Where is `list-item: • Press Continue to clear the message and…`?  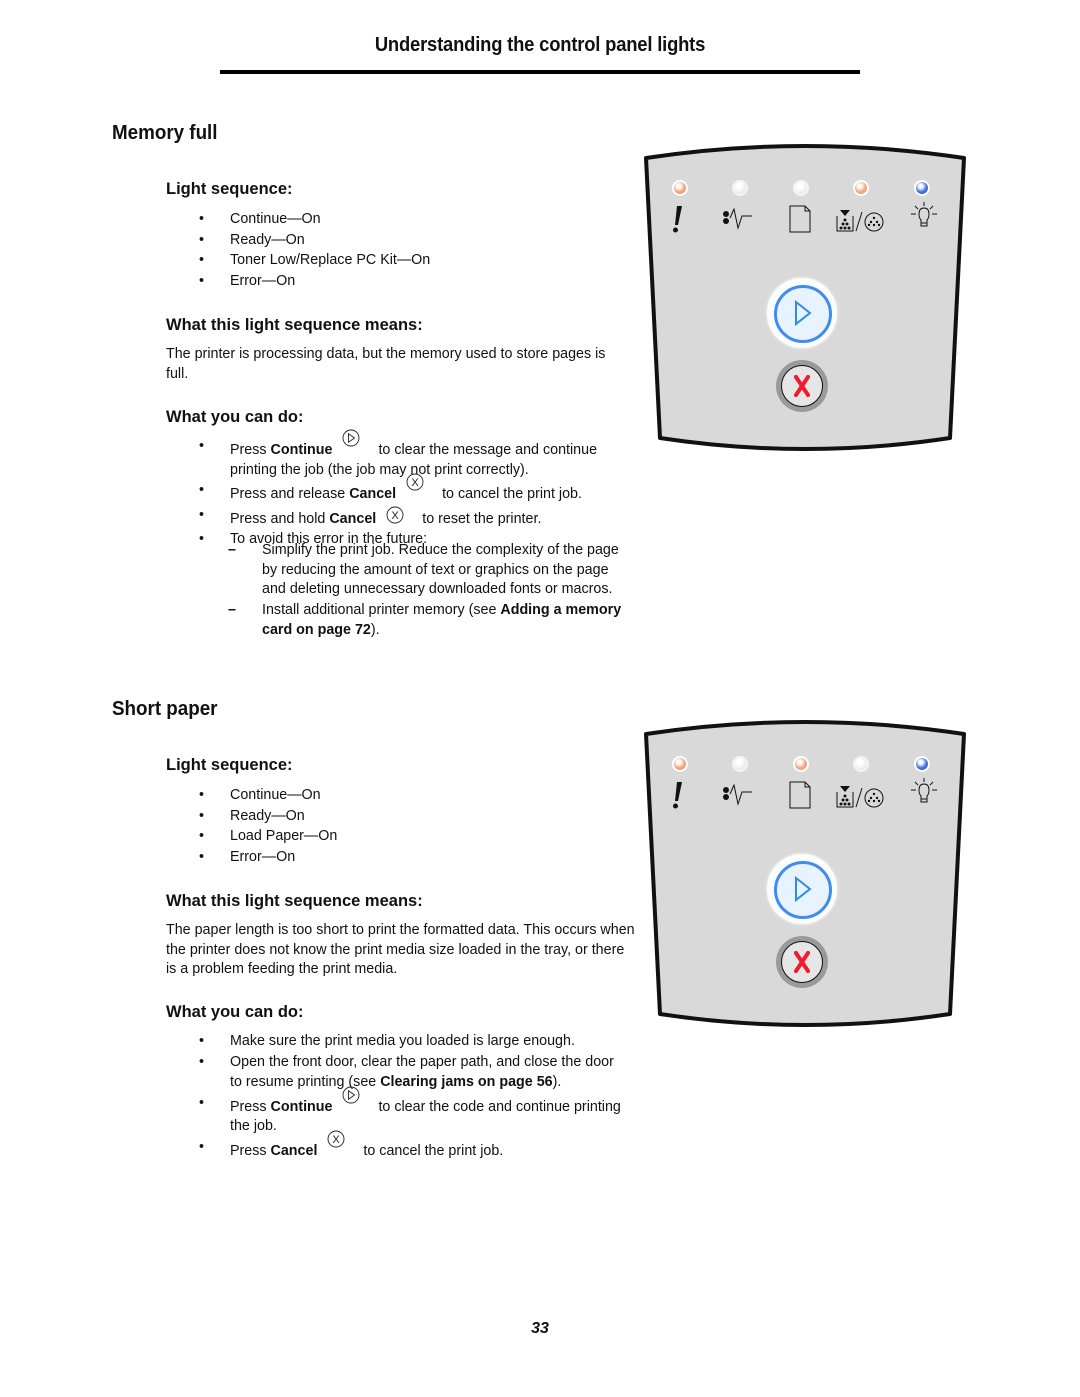
list-item: • Press Continue to clear the message and… is located at coordinates (401, 454).